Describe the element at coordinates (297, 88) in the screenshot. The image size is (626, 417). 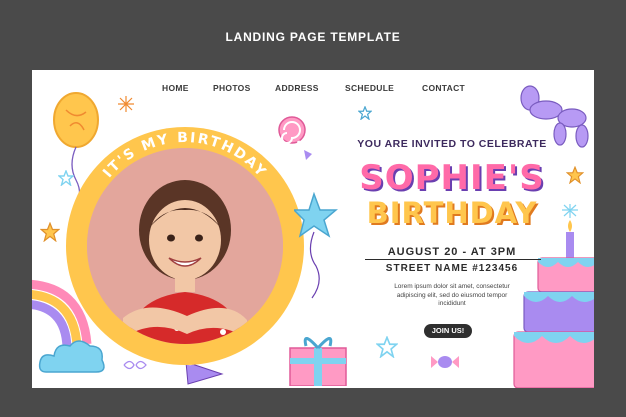
I see `nav-address: ADDRESS` at that location.